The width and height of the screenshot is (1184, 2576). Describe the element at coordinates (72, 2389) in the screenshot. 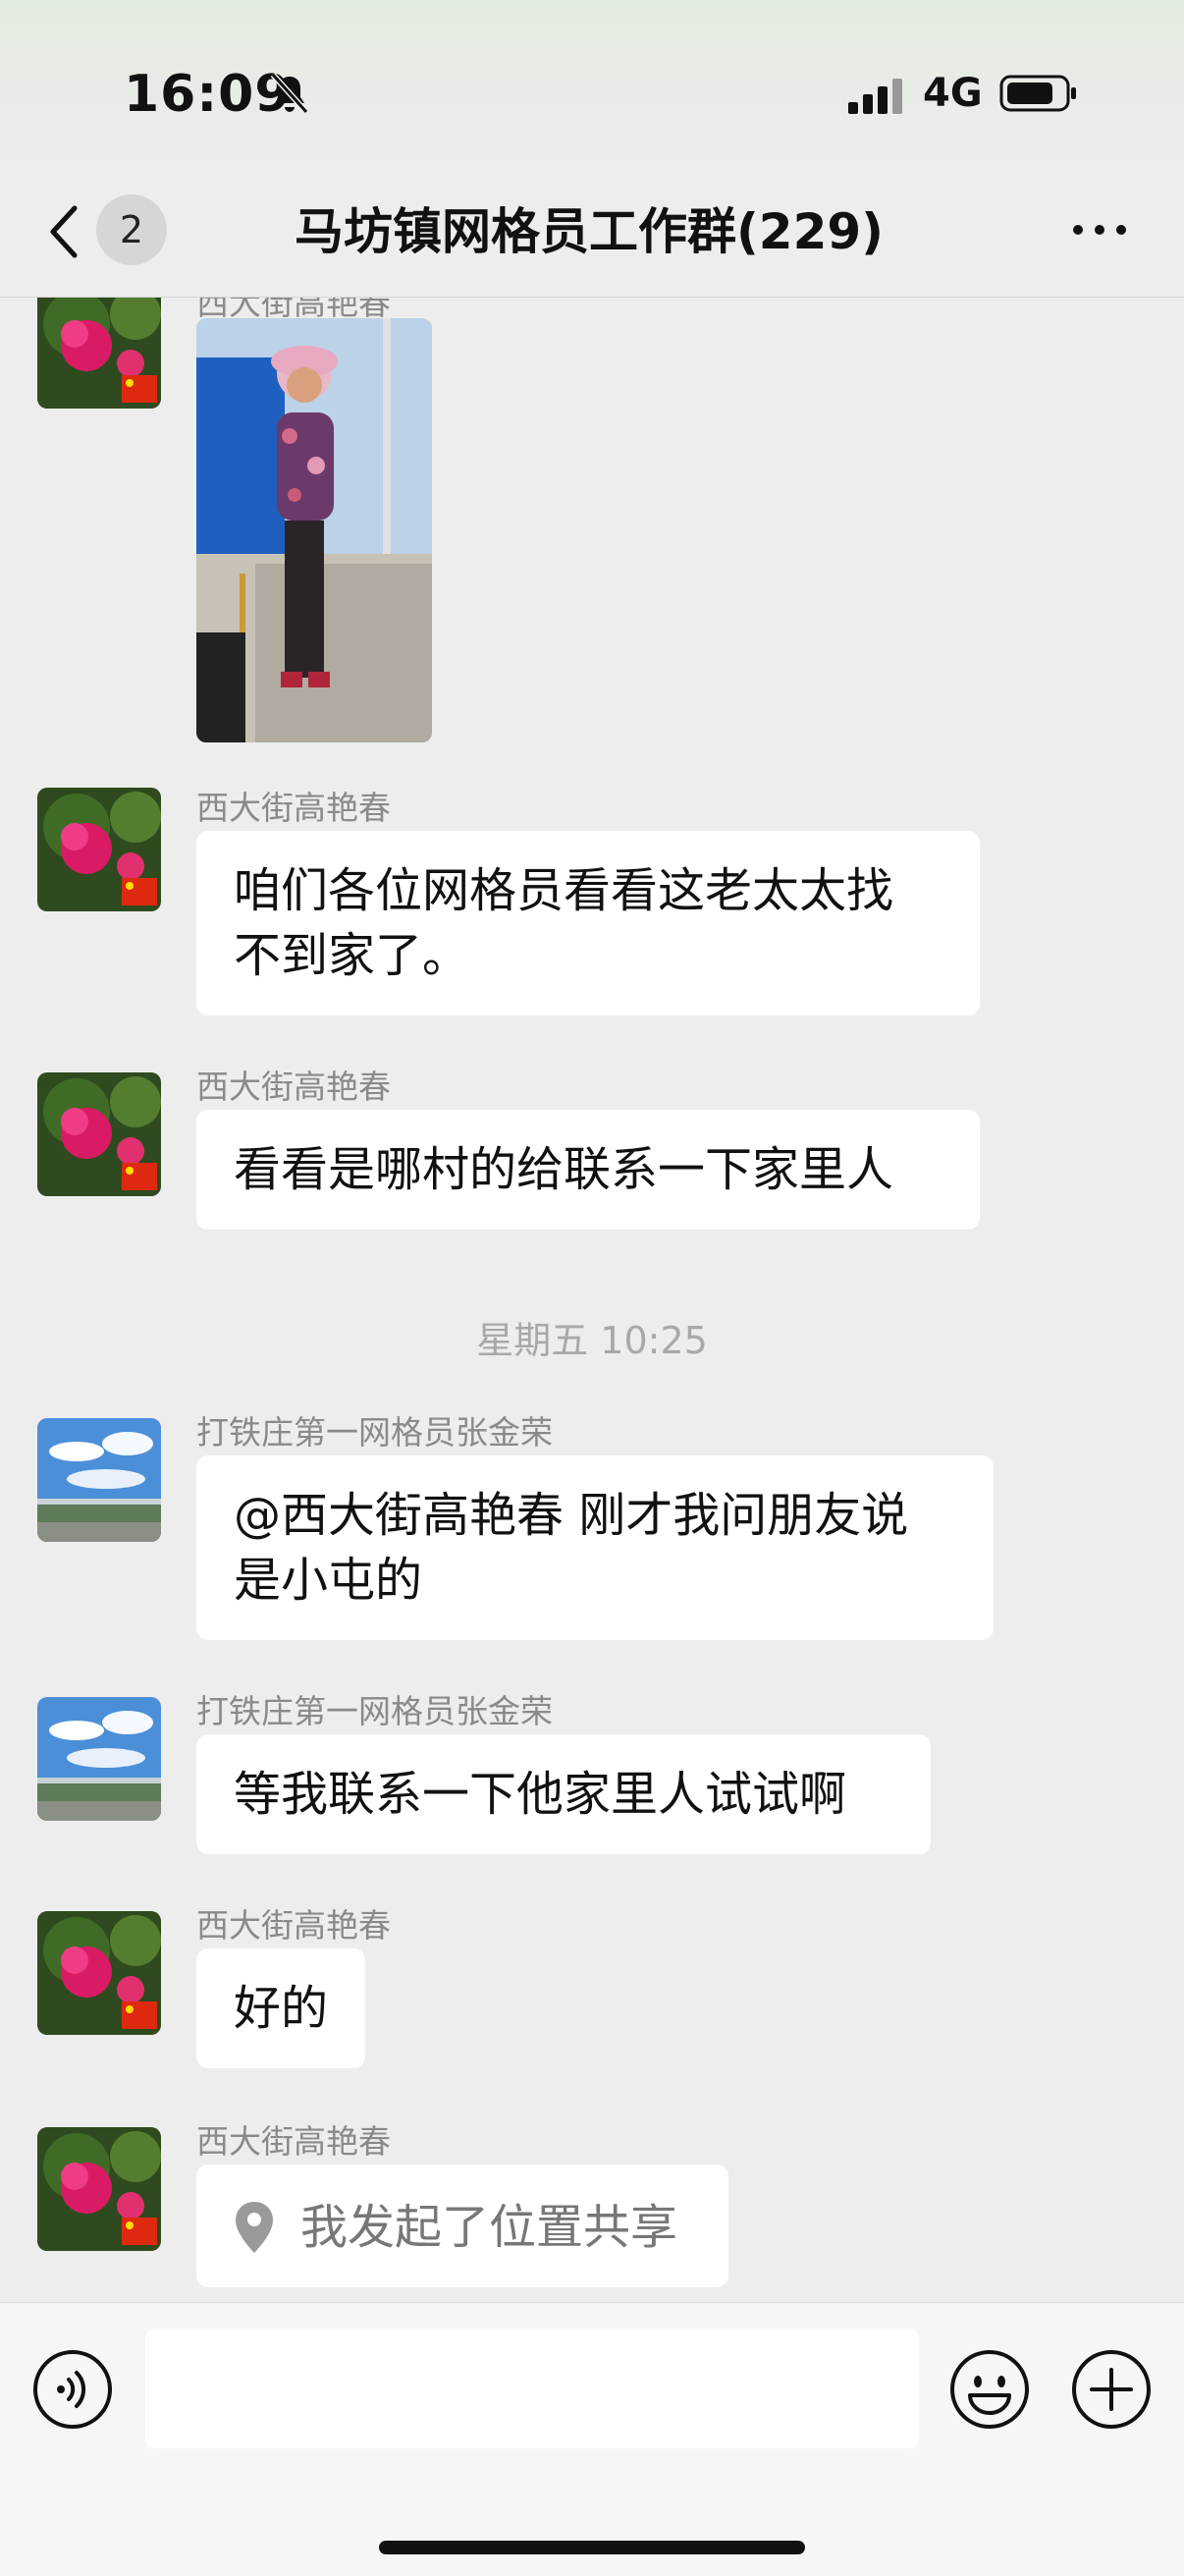

I see `voice-icon` at that location.